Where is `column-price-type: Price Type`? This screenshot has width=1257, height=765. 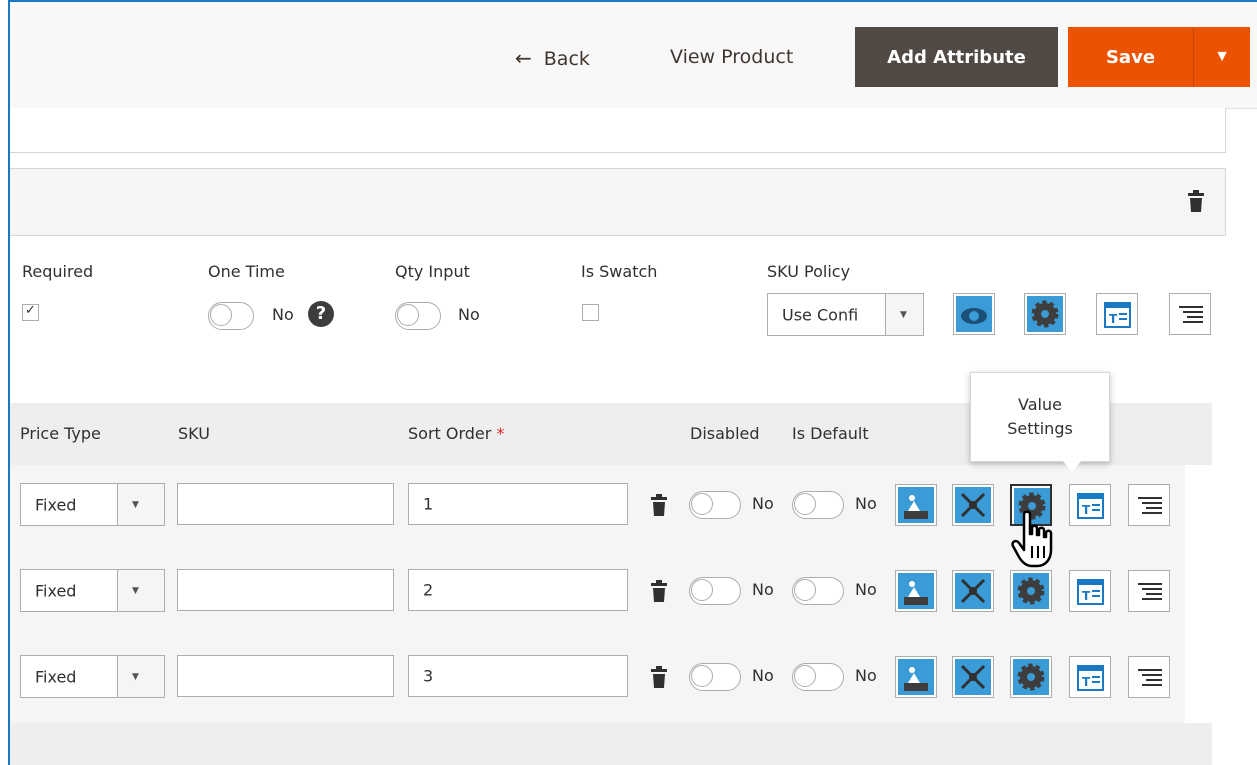
column-price-type: Price Type is located at coordinates (60, 433).